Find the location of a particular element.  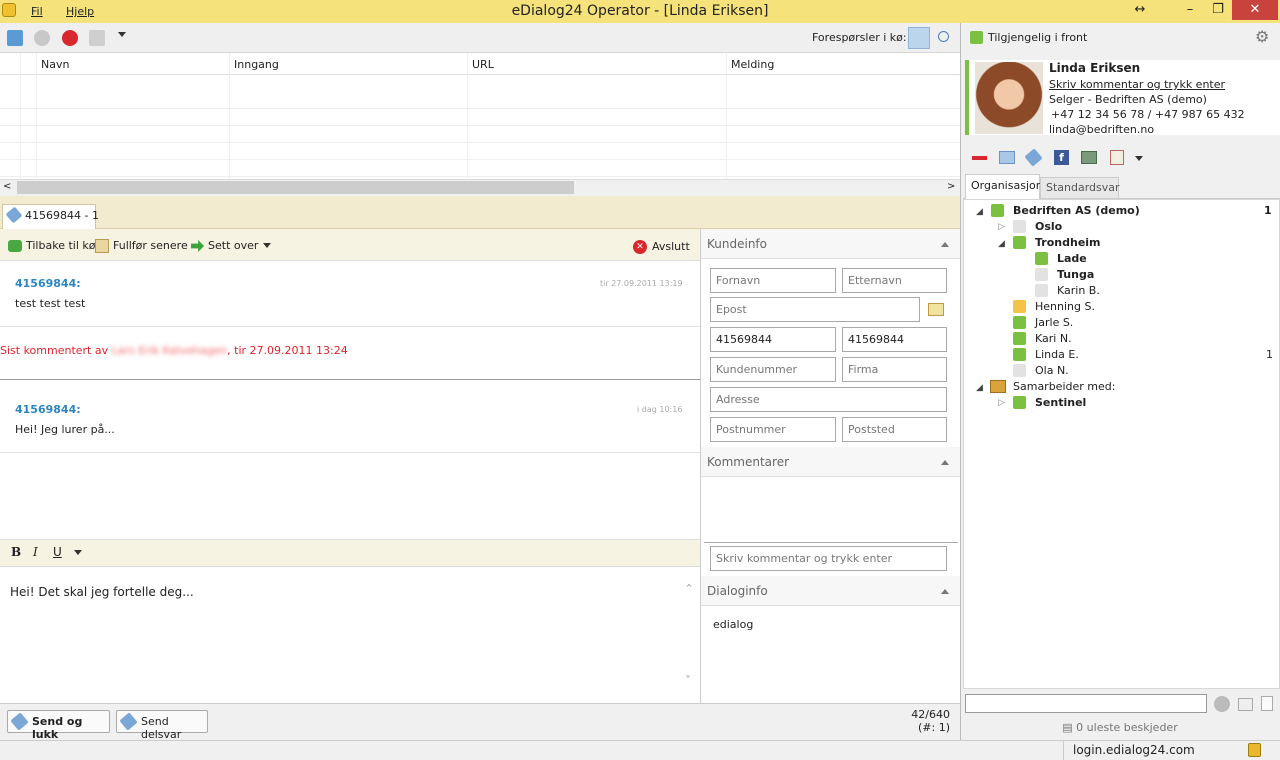

transfer-button: Sett over is located at coordinates (233, 245).